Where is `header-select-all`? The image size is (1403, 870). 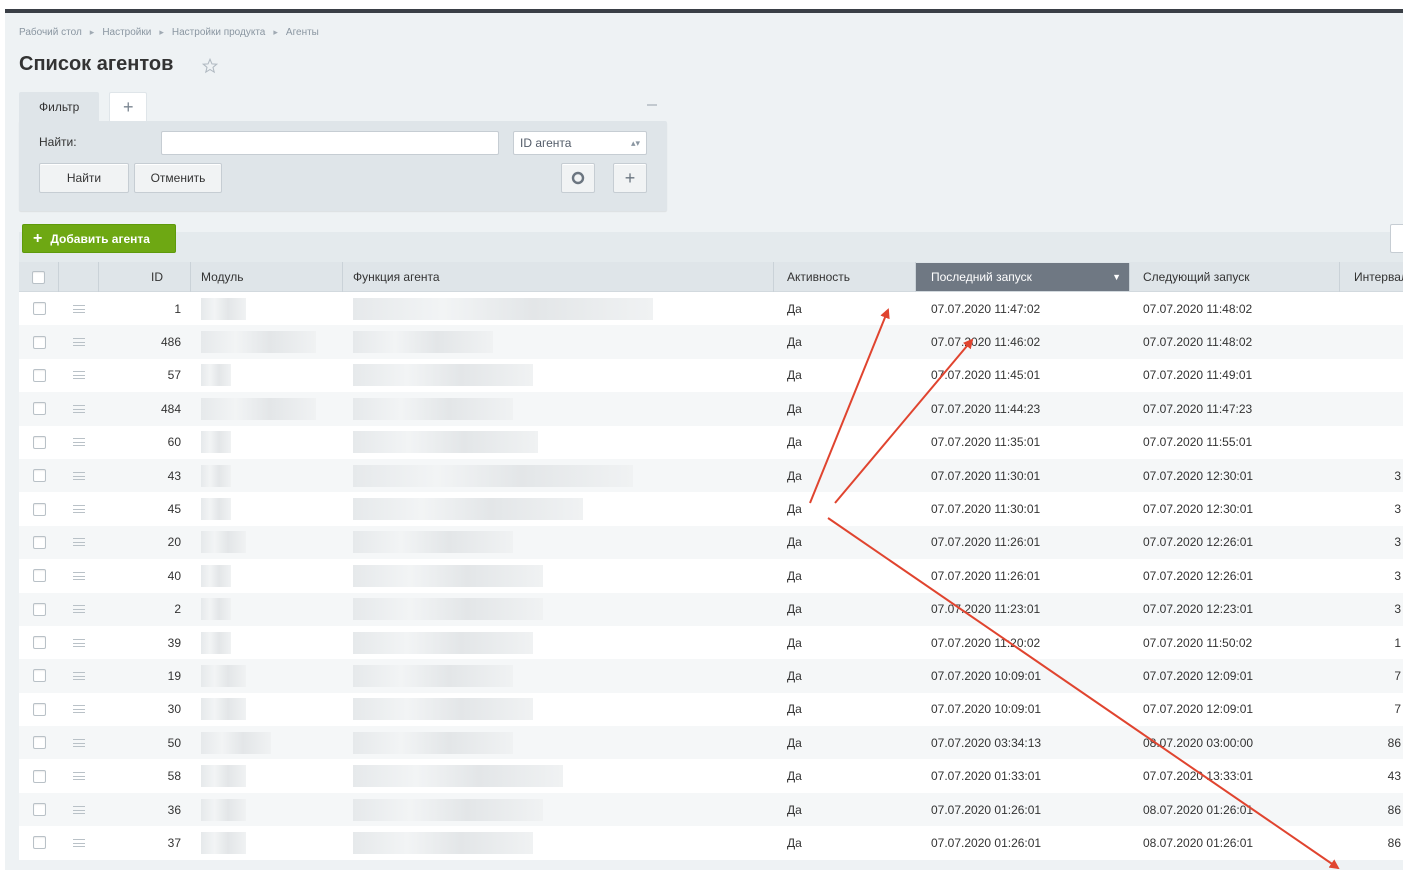 header-select-all is located at coordinates (39, 277).